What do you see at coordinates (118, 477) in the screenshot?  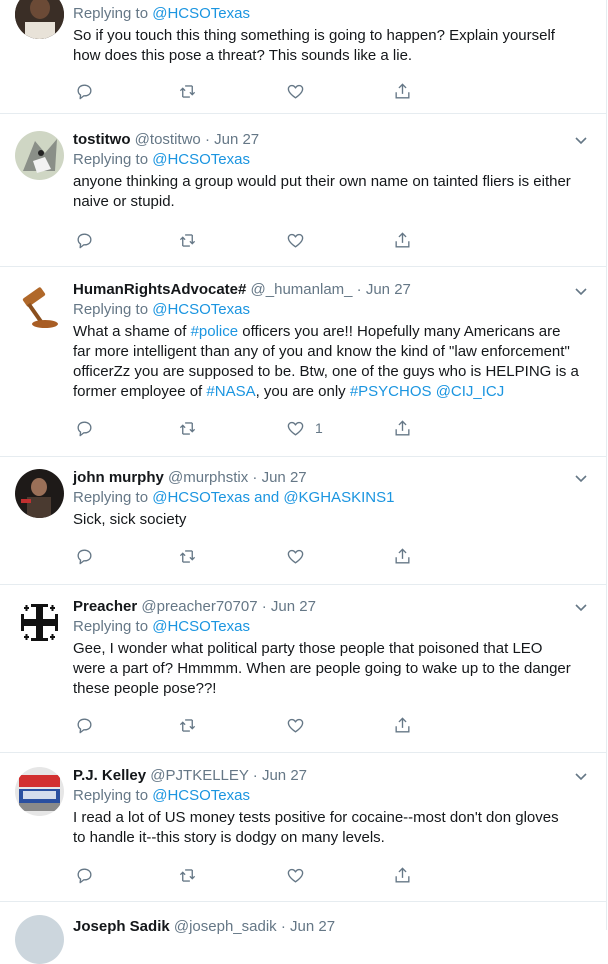 I see `display-name: john murphy` at bounding box center [118, 477].